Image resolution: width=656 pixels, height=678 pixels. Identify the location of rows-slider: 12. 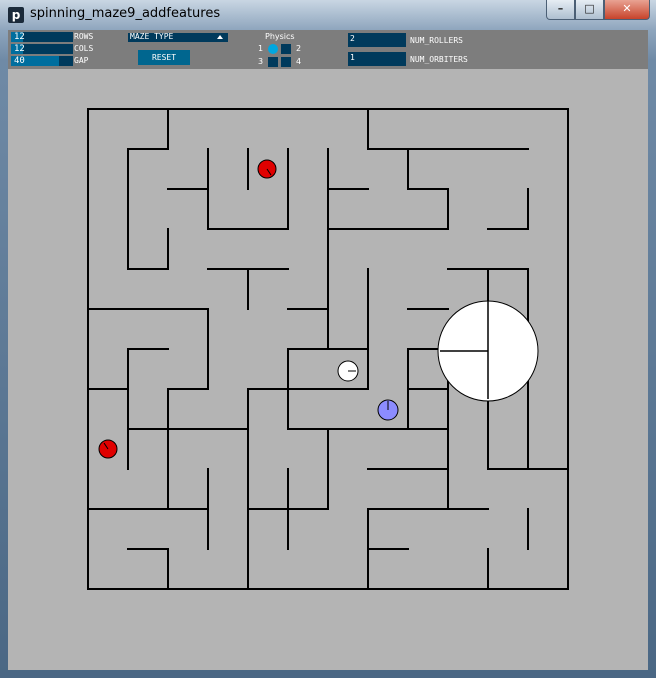
(42, 37).